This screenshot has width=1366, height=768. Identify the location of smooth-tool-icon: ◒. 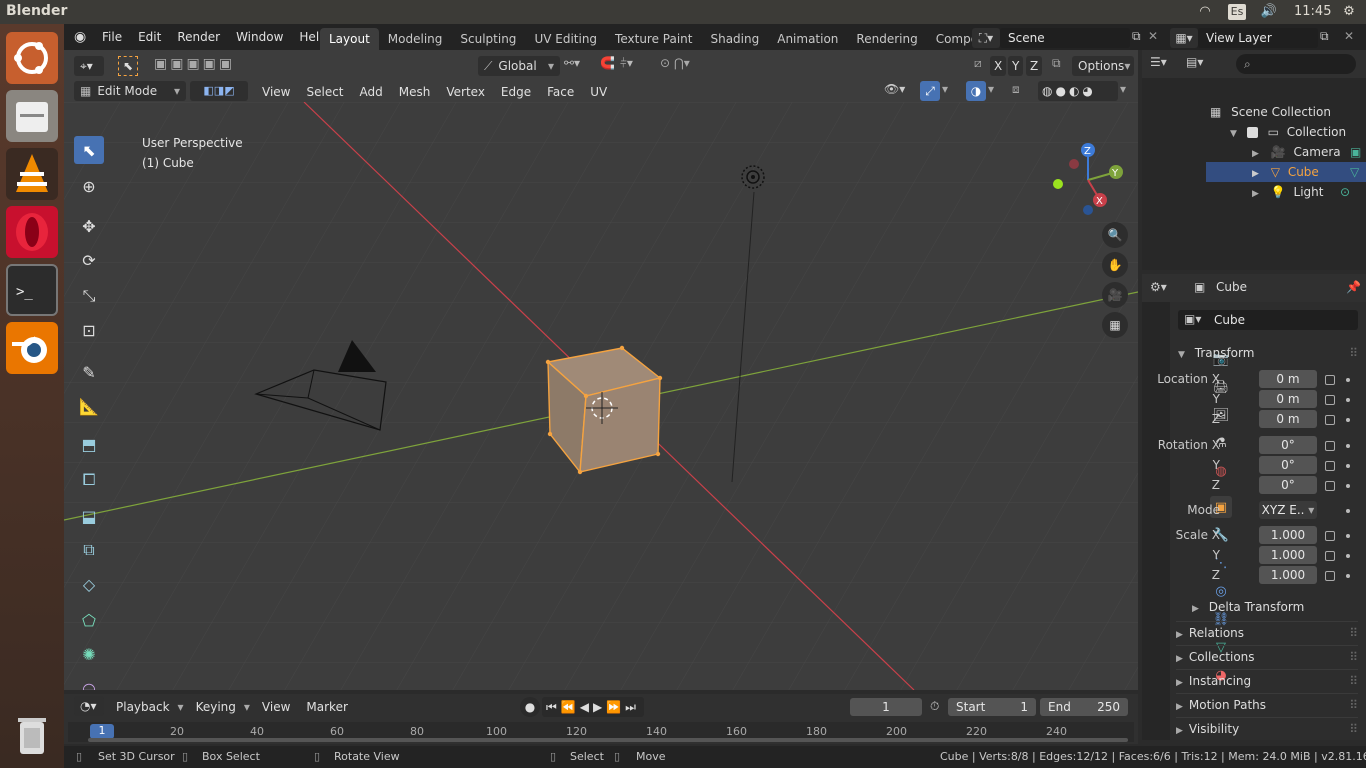
(89, 682).